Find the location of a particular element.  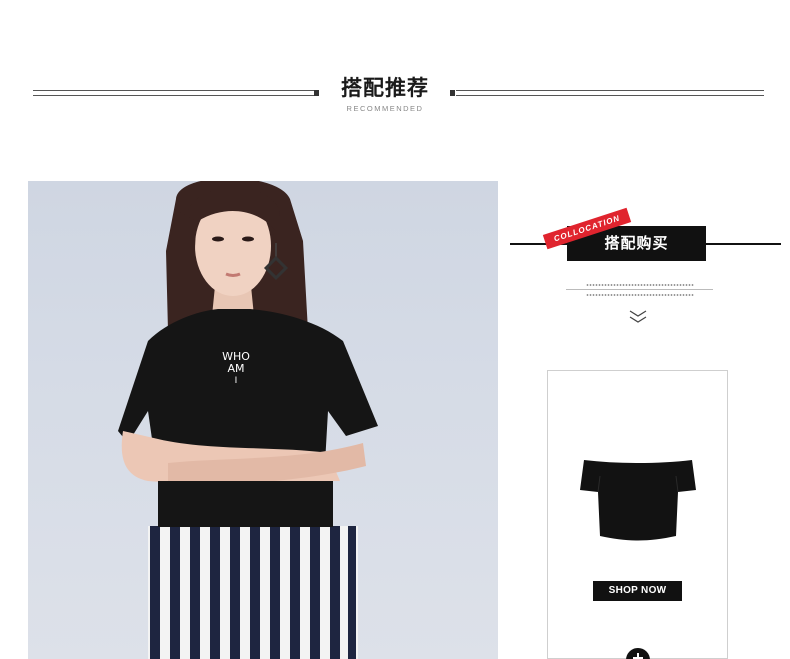

header-rule-cap-right is located at coordinates (452, 93).